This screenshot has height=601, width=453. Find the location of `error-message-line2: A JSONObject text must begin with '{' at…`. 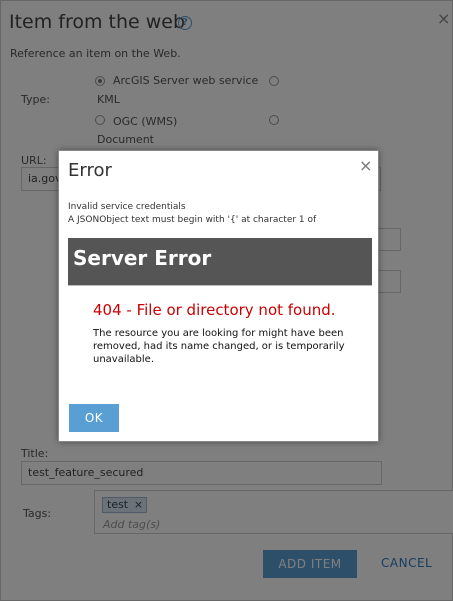

error-message-line2: A JSONObject text must begin with '{' at… is located at coordinates (192, 220).